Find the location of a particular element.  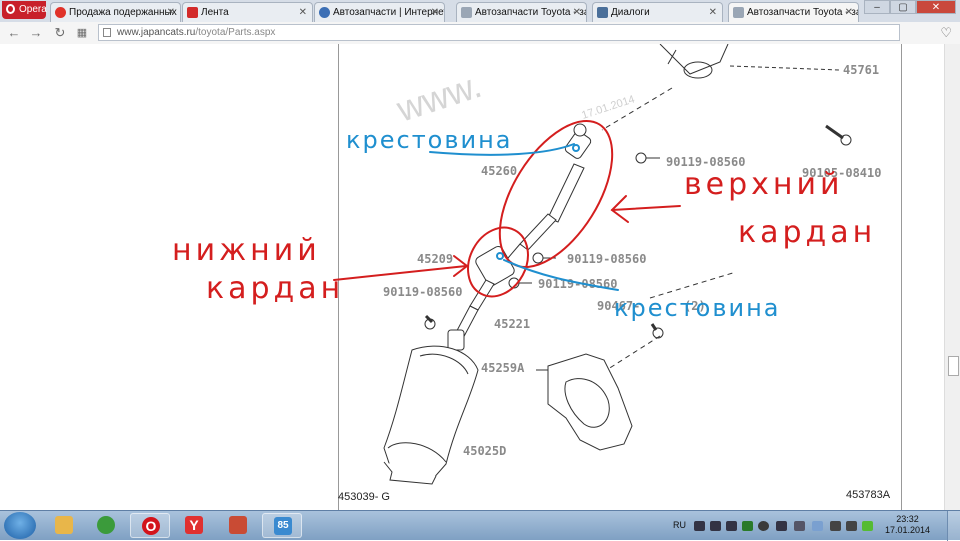

taskbar-app6: 85 is located at coordinates (282, 525).